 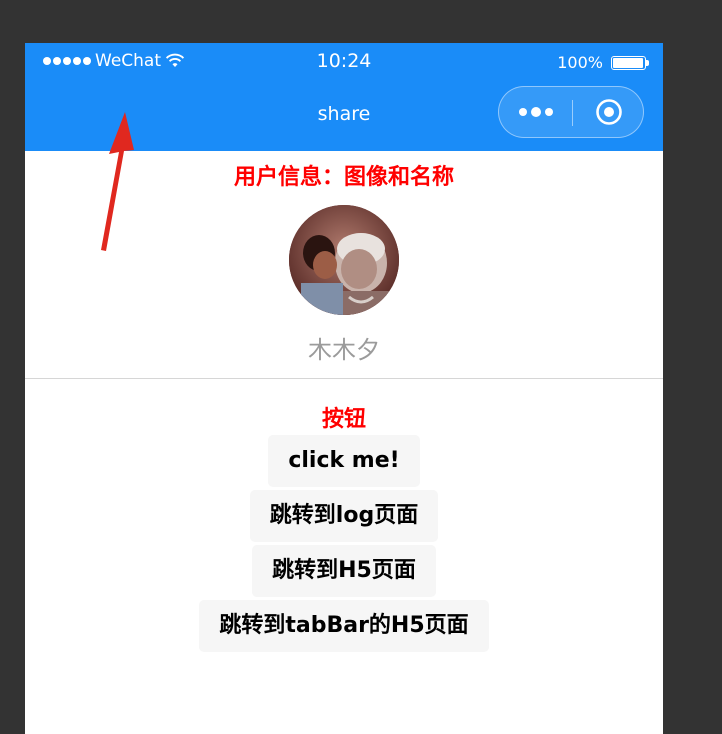 I want to click on more-button, so click(x=535, y=112).